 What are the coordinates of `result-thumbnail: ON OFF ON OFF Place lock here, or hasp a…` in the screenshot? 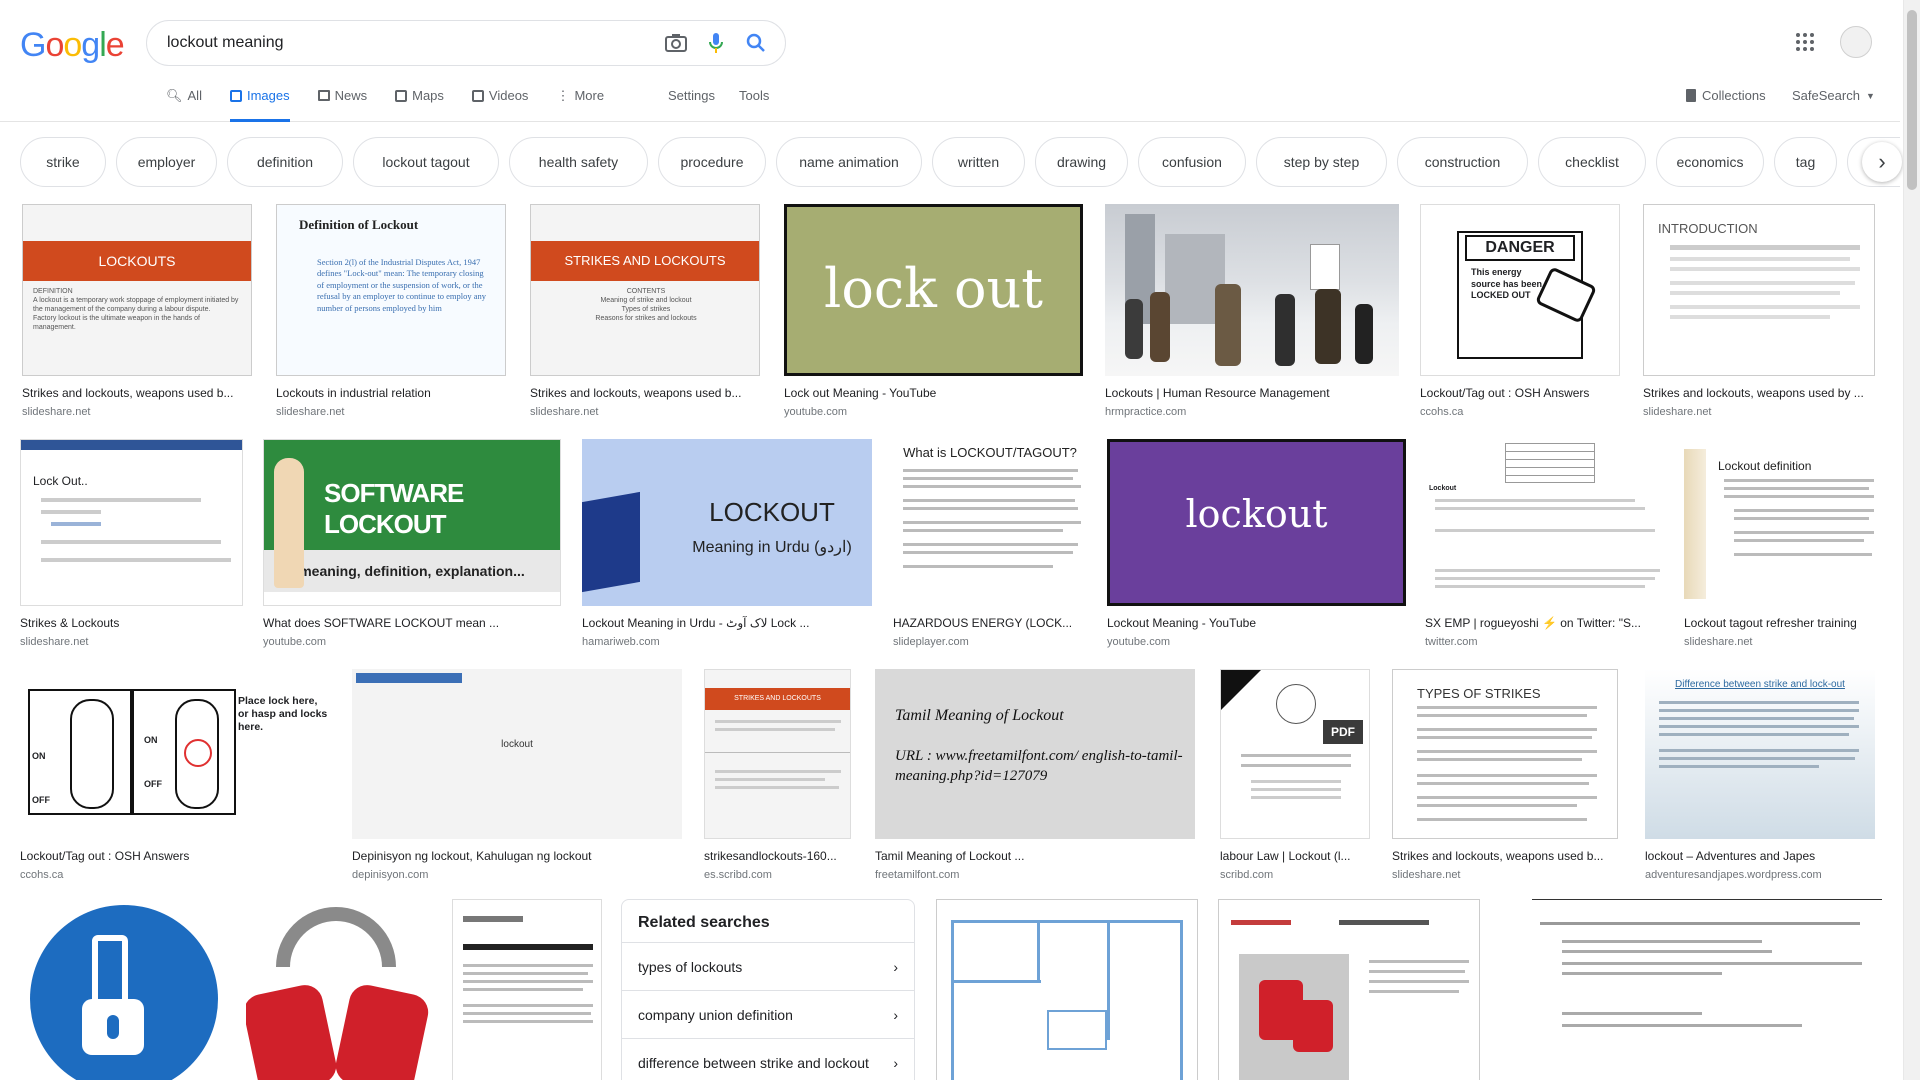 It's located at (175, 754).